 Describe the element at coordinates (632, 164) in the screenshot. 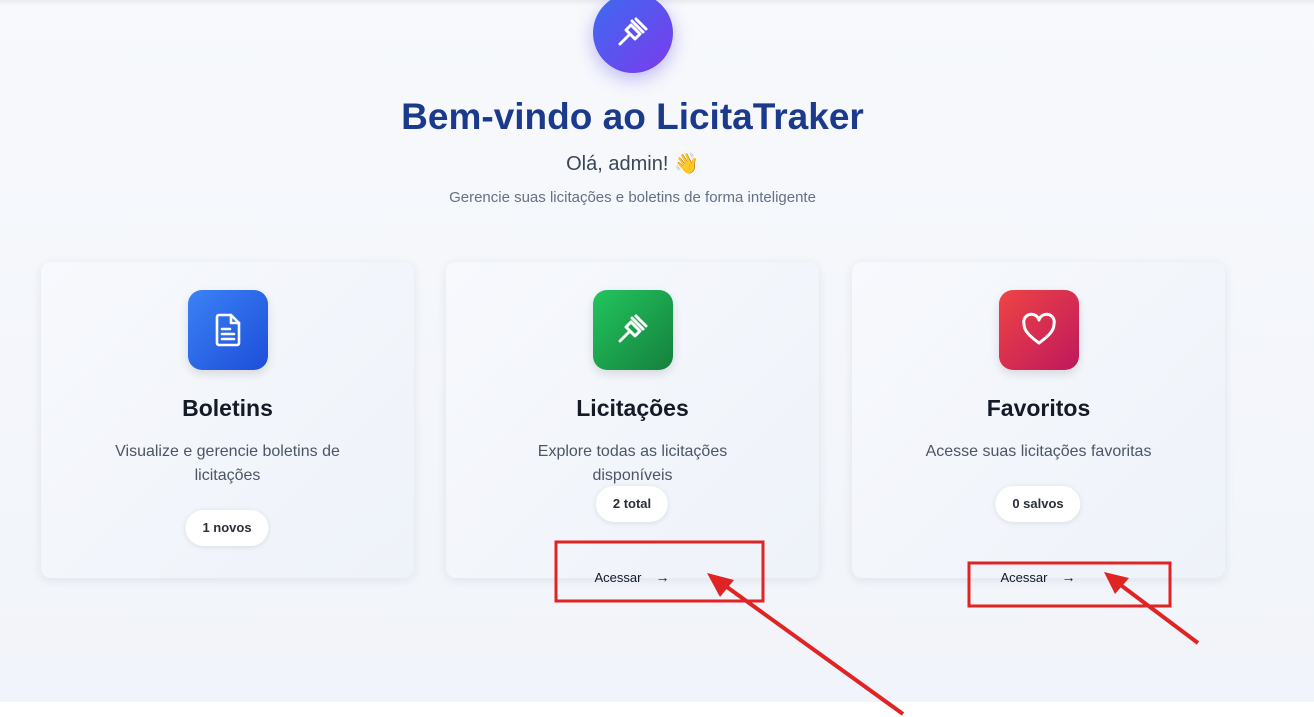

I see `greeting-text: Olá, admin! 👋` at that location.